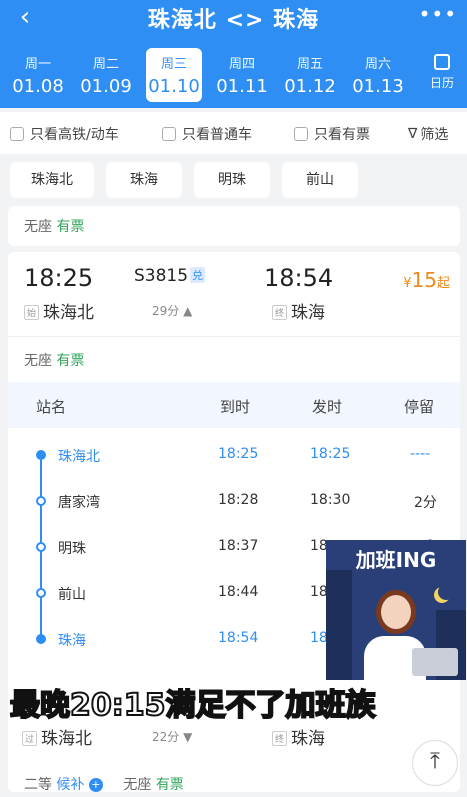  Describe the element at coordinates (144, 180) in the screenshot. I see `station-chip-zhuhai: 珠海` at that location.